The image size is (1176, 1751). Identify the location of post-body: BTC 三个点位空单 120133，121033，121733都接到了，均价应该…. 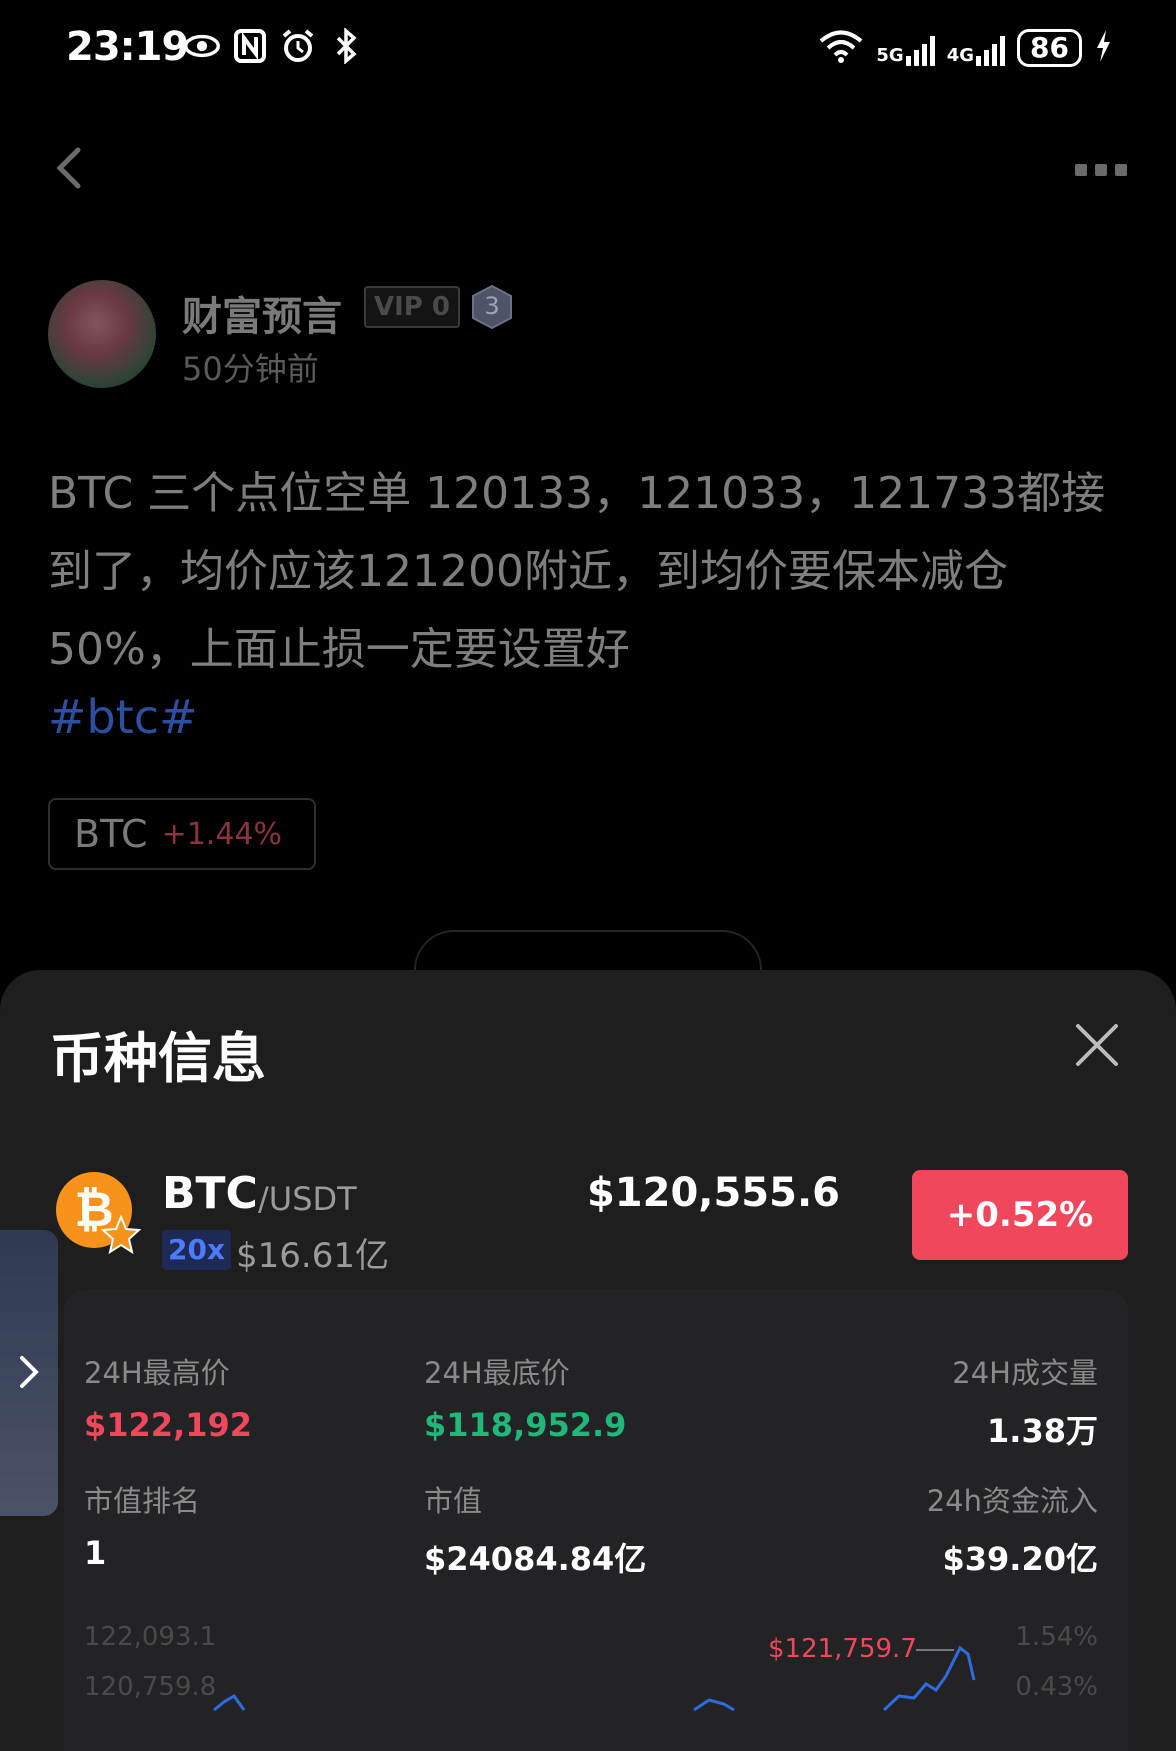
(577, 571).